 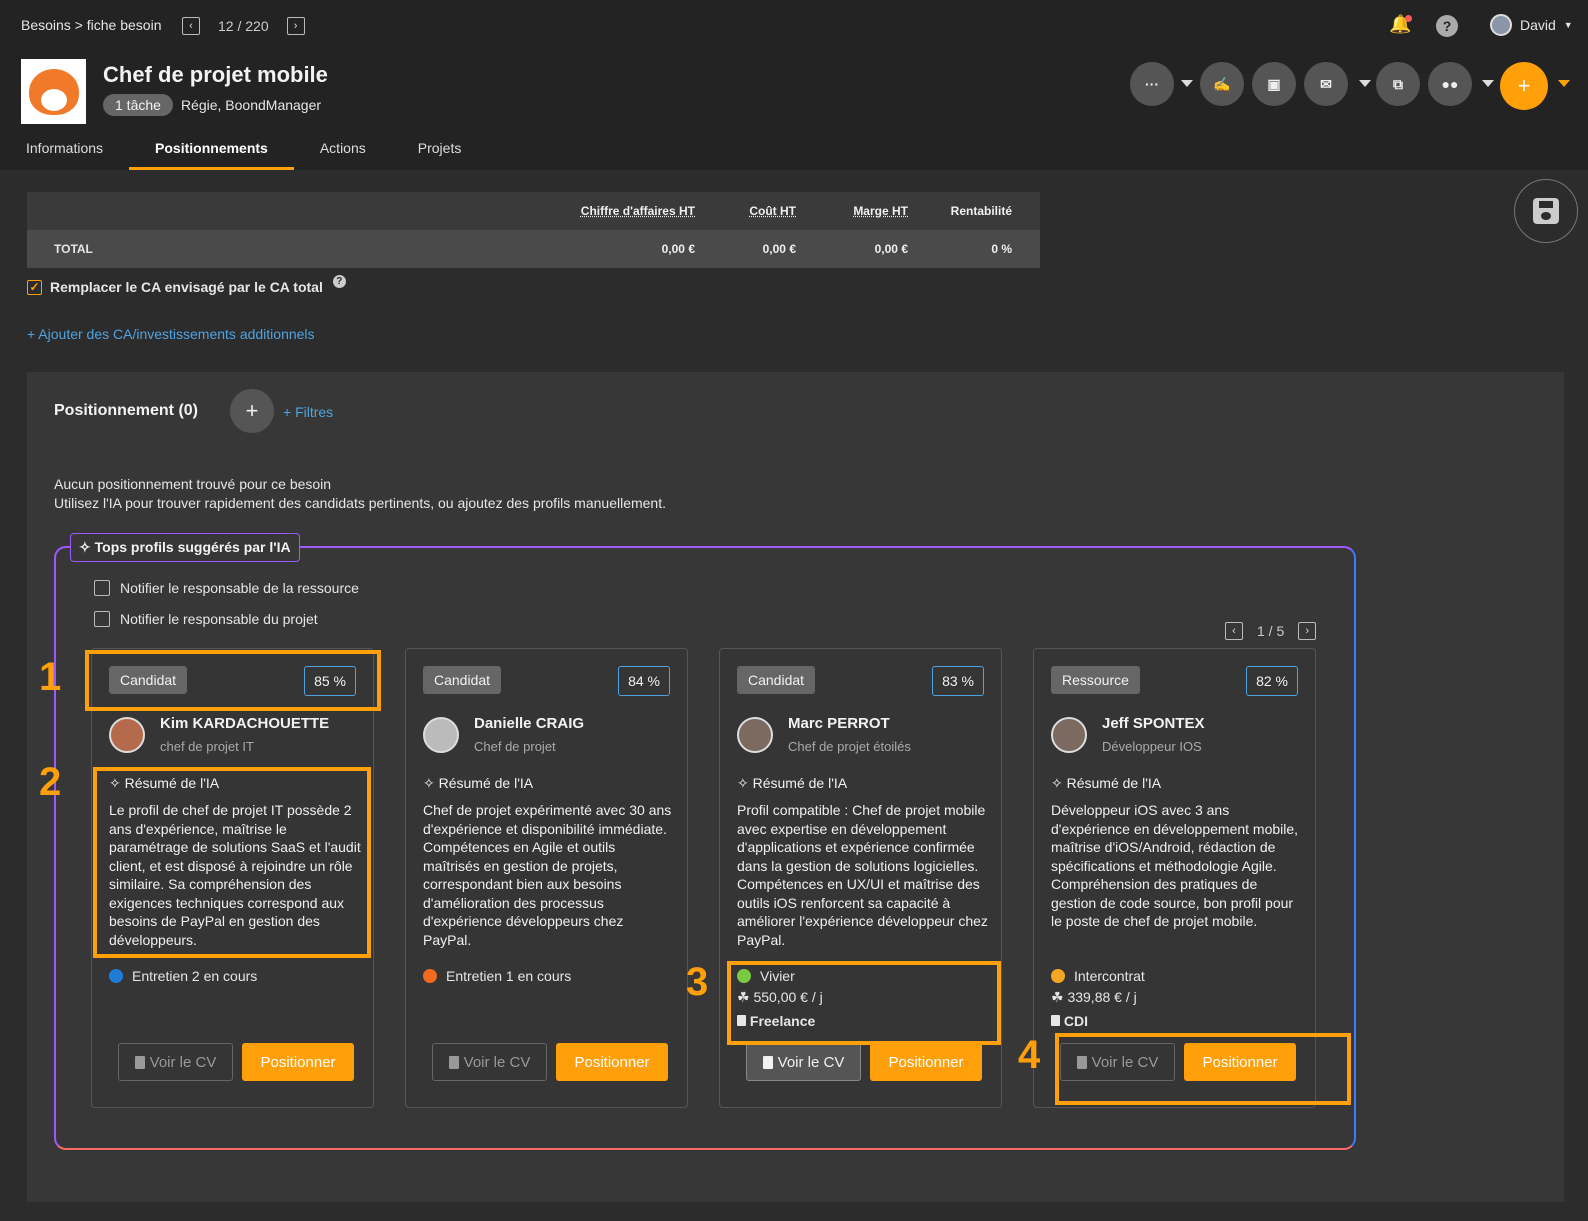 What do you see at coordinates (1001, 249) in the screenshot?
I see `profitability-value: 0 %` at bounding box center [1001, 249].